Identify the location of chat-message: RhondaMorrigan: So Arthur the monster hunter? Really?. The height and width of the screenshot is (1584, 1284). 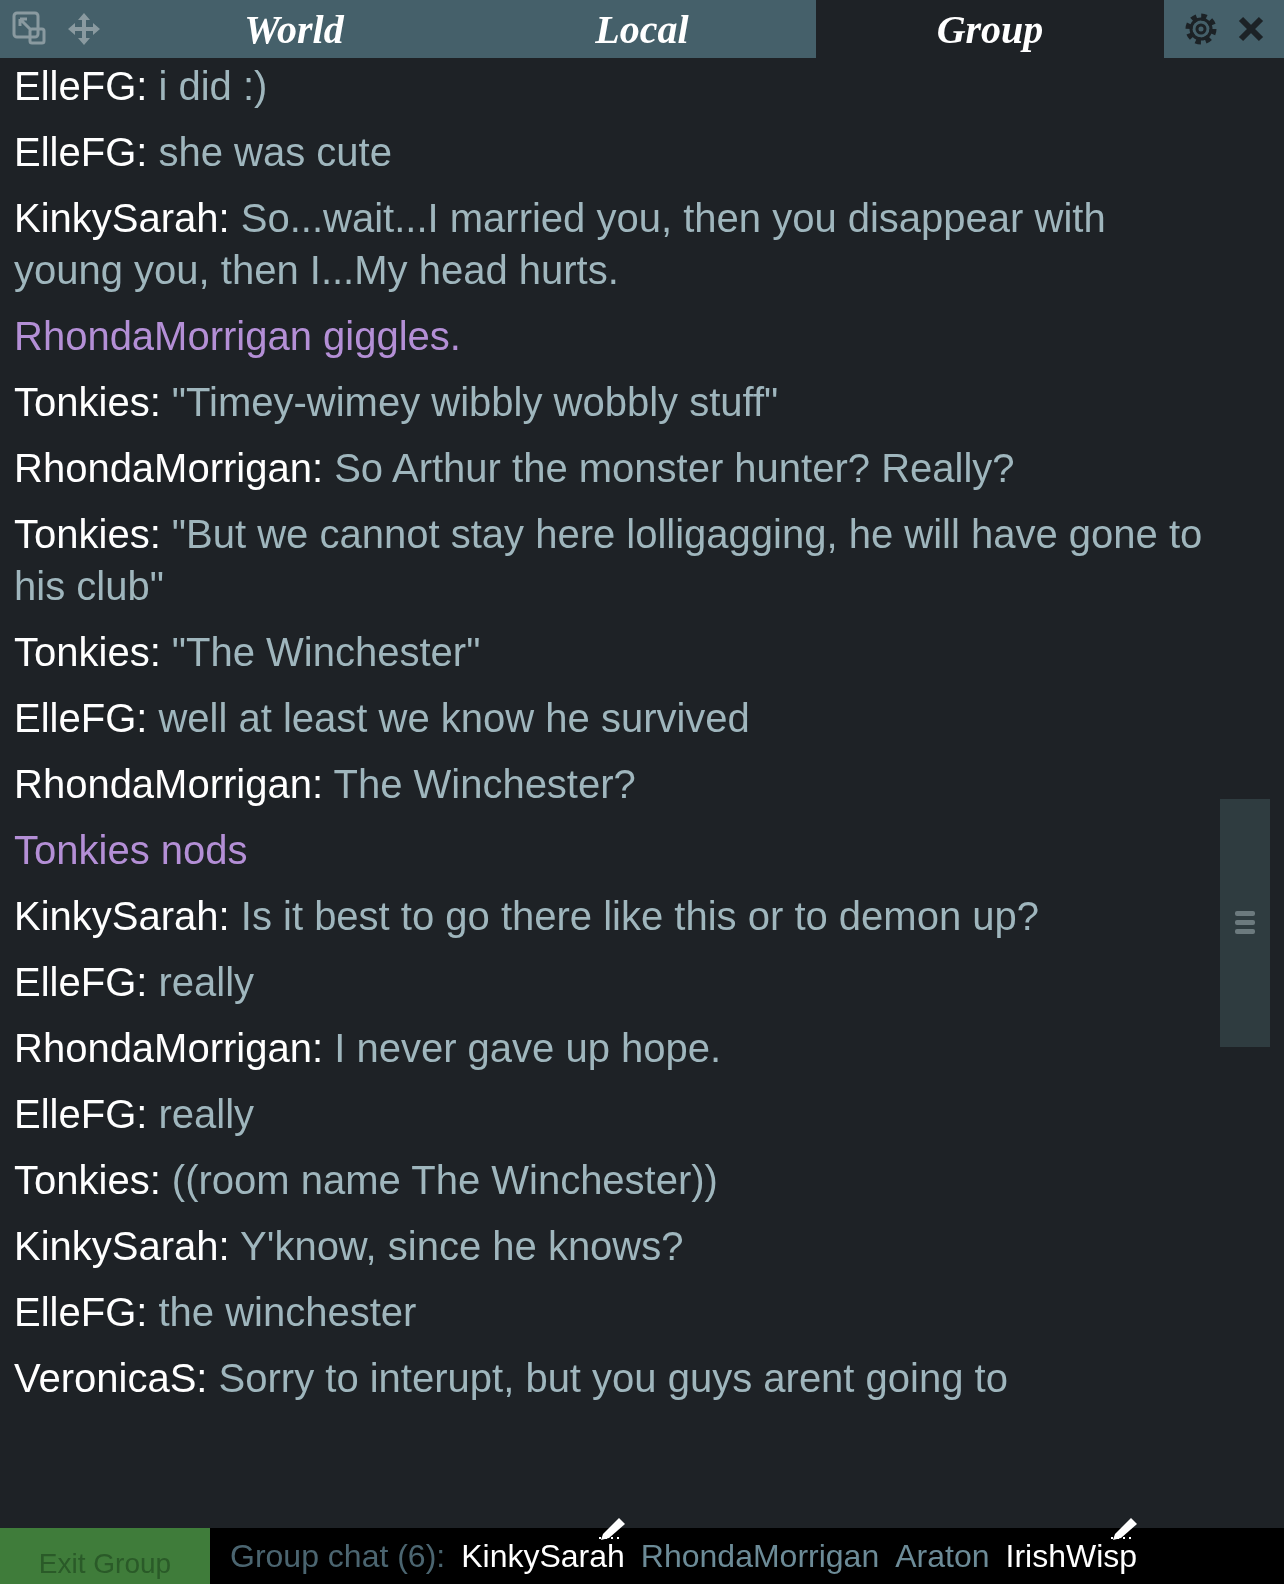
(515, 468).